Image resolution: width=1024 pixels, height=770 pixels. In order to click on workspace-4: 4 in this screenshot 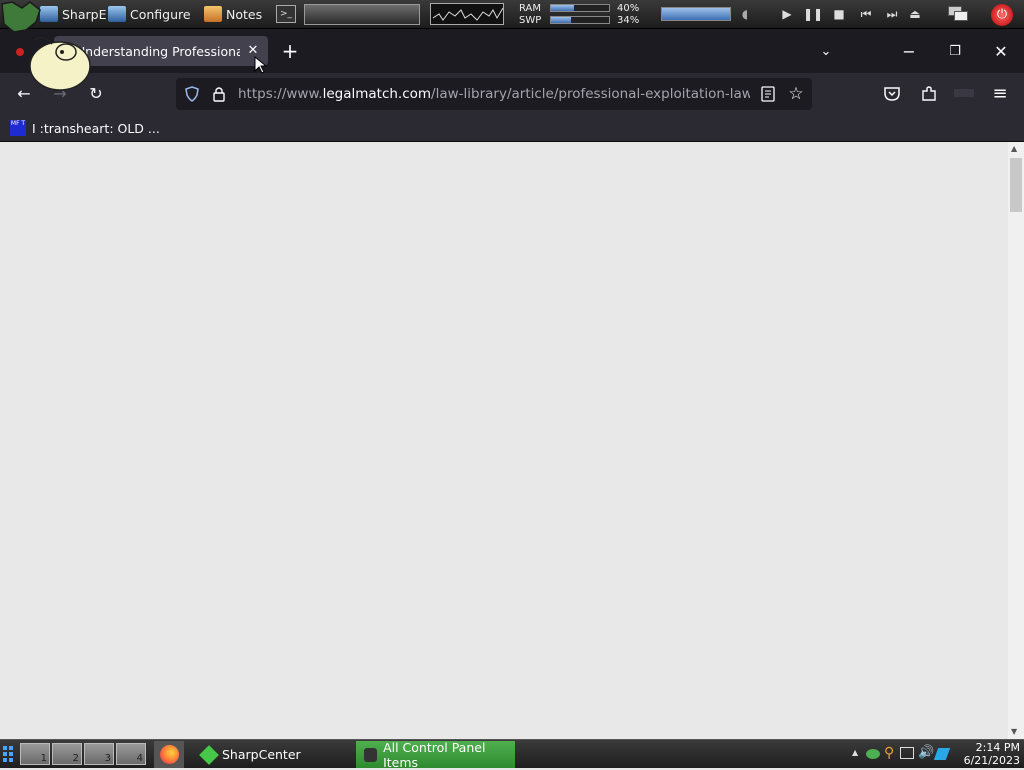, I will do `click(131, 754)`.